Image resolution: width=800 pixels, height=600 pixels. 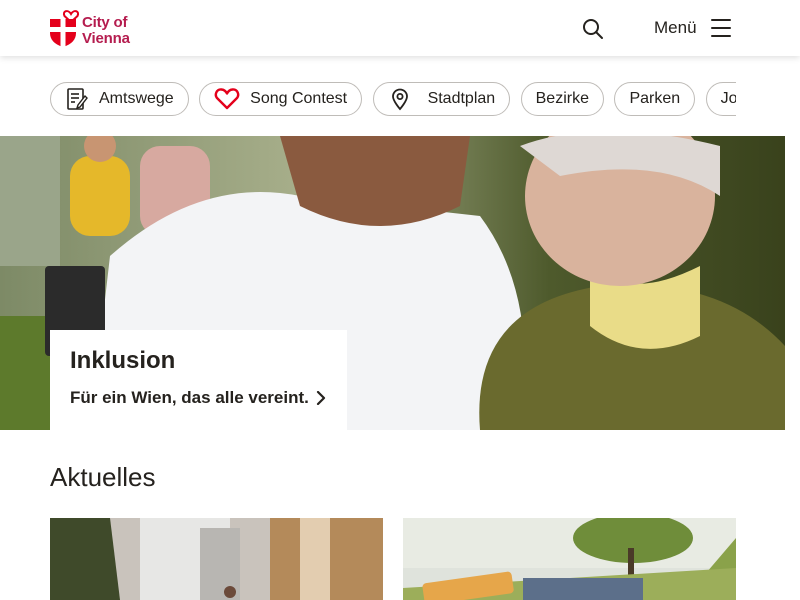 What do you see at coordinates (720, 28) in the screenshot?
I see `hamburger-icon` at bounding box center [720, 28].